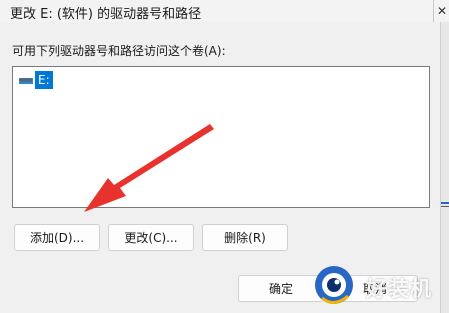  What do you see at coordinates (399, 289) in the screenshot?
I see `watermark-text: 好装机` at bounding box center [399, 289].